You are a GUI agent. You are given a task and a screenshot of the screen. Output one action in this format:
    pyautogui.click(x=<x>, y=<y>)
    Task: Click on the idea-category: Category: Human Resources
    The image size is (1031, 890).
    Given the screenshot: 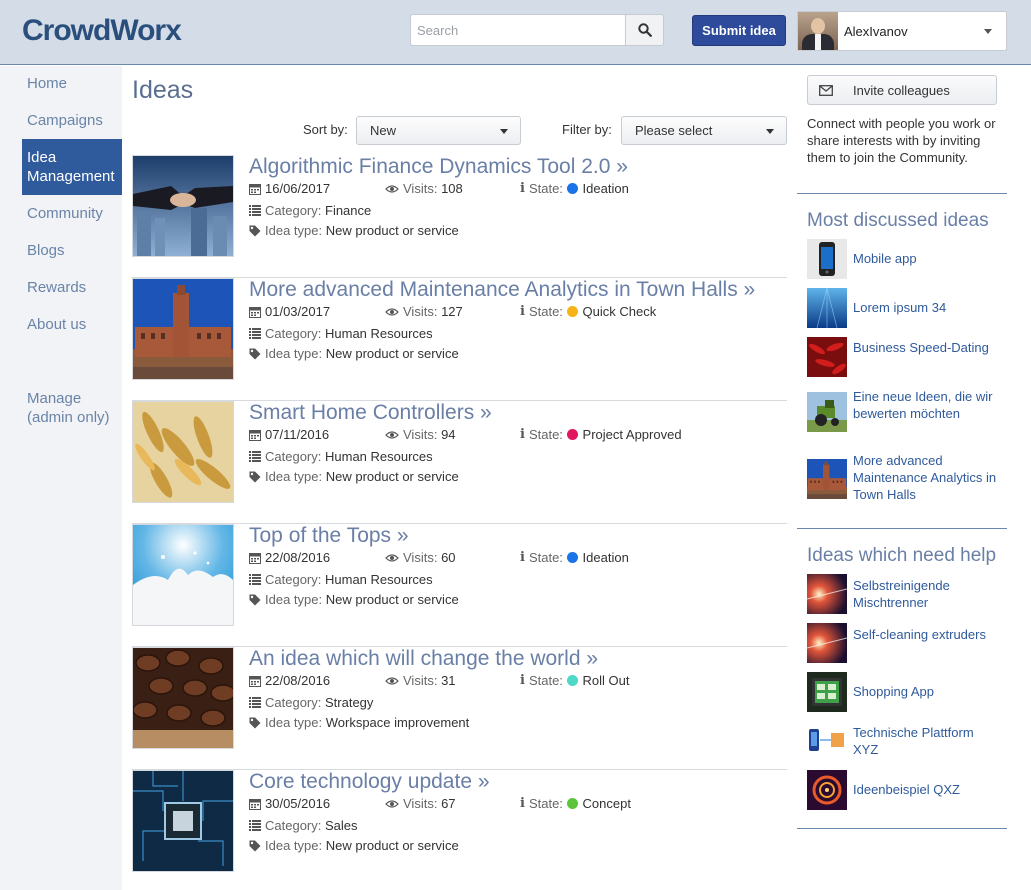 What is the action you would take?
    pyautogui.click(x=341, y=456)
    